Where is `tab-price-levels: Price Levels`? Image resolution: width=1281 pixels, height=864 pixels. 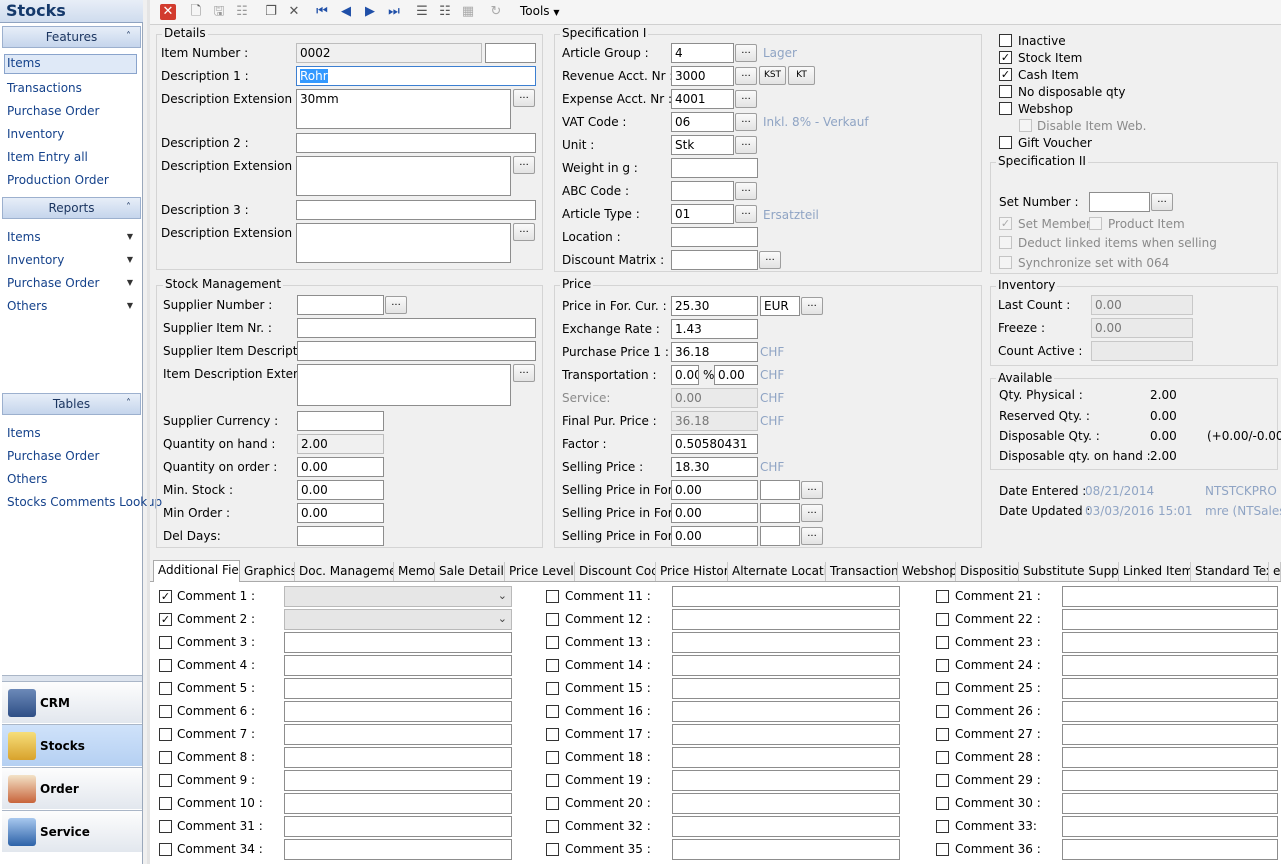
tab-price-levels: Price Levels is located at coordinates (540, 571).